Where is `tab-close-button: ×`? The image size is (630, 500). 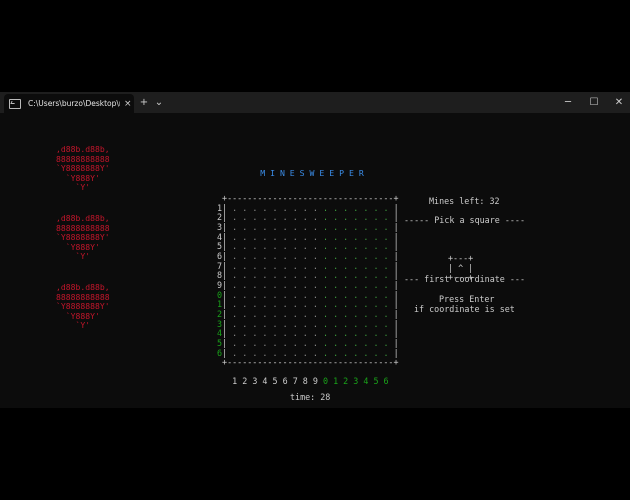
tab-close-button: × is located at coordinates (128, 104).